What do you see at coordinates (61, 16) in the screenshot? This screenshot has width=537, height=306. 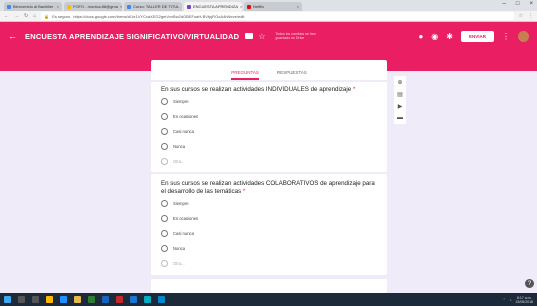 I see `secure-label: Es seguro` at bounding box center [61, 16].